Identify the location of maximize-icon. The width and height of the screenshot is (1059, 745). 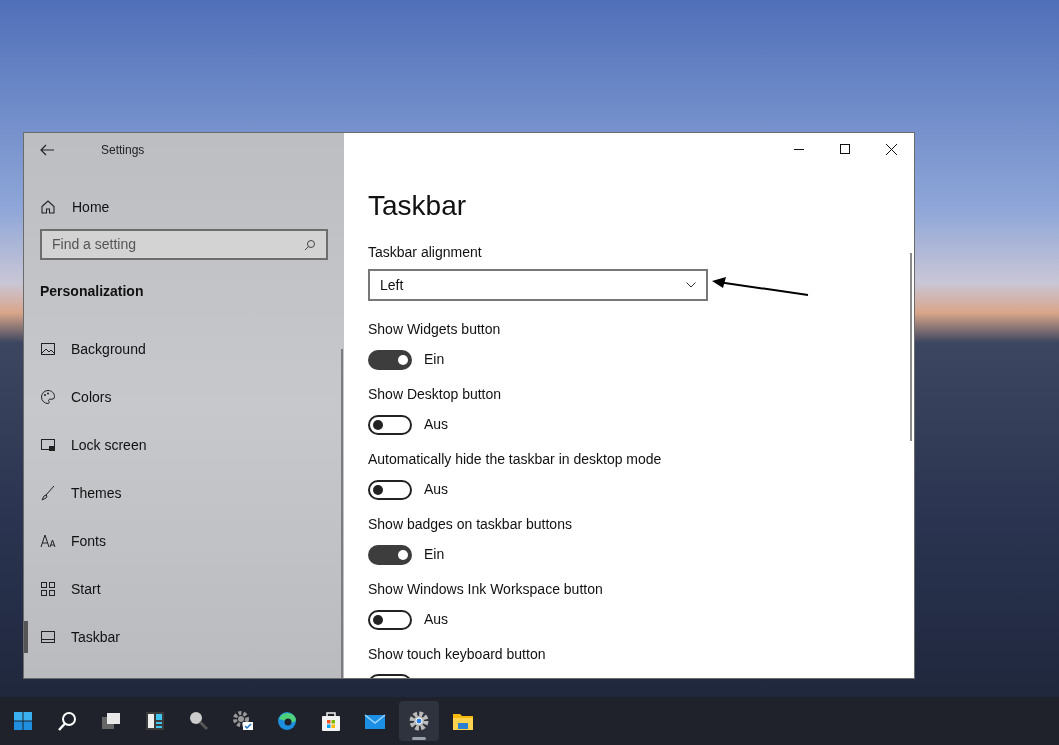
(845, 149).